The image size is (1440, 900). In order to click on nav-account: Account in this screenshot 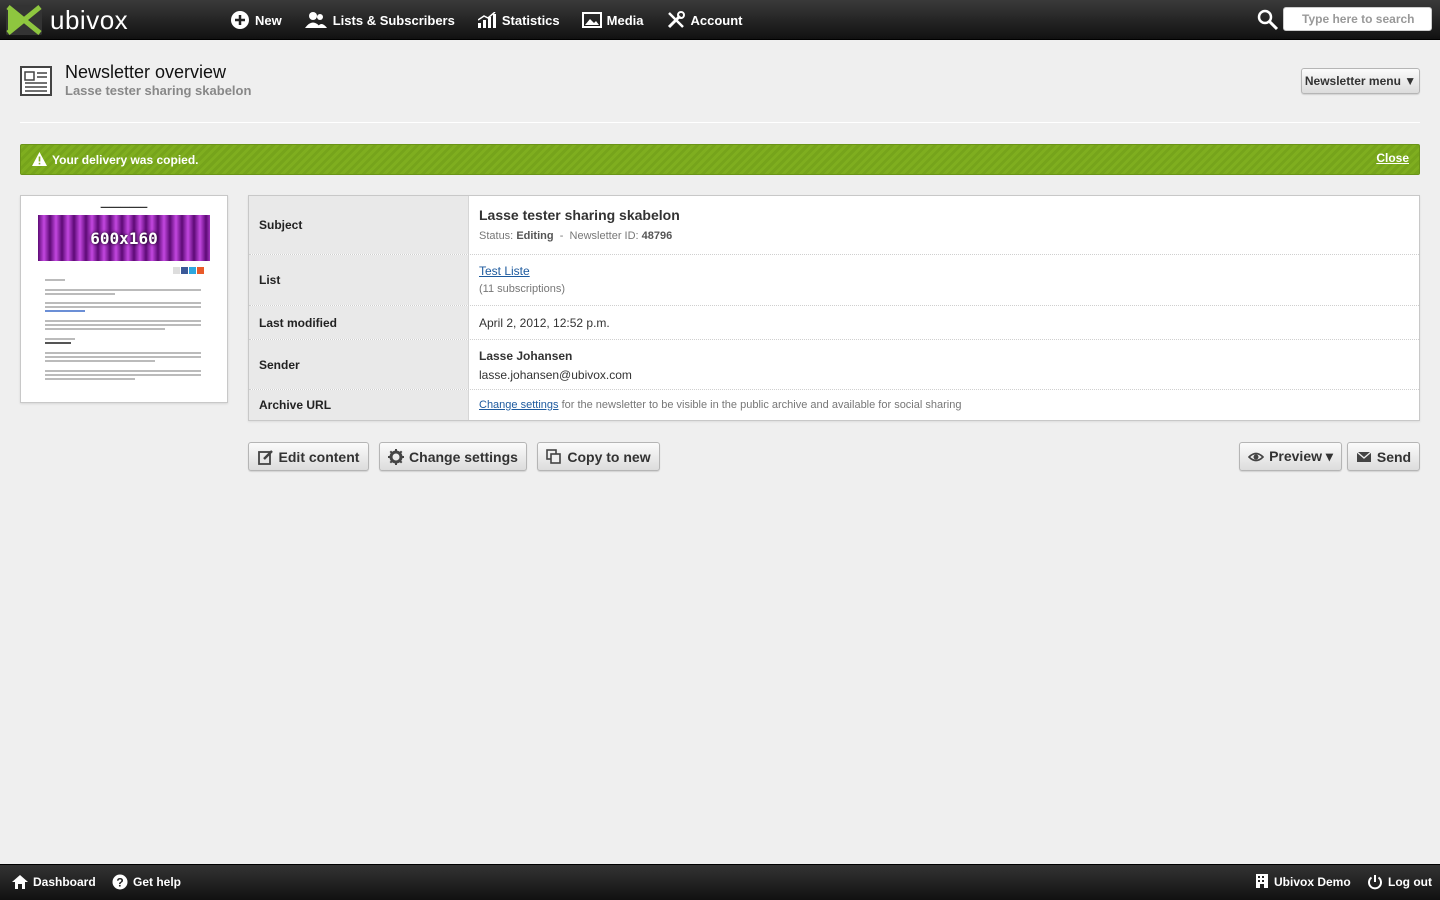, I will do `click(704, 20)`.